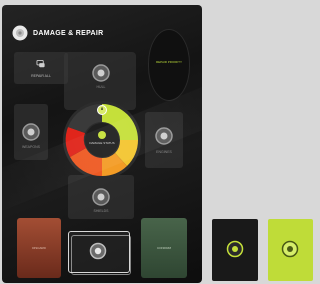 This screenshot has width=320, height=284. I want to click on engines-tile: ENGINES, so click(164, 140).